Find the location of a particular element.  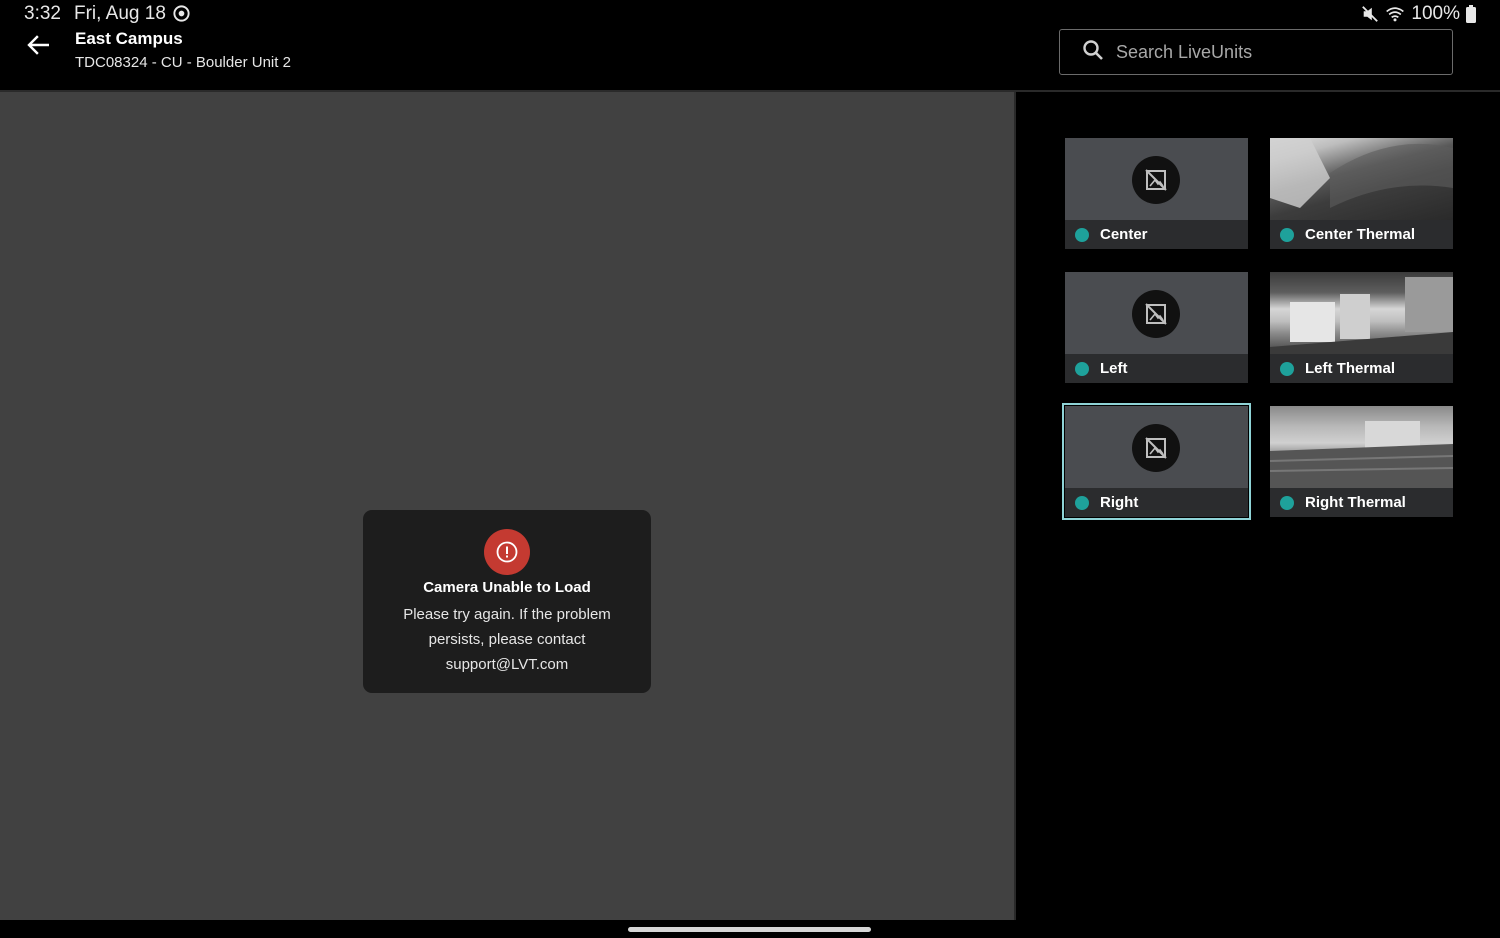

tile-label: Center Thermal is located at coordinates (1360, 234).